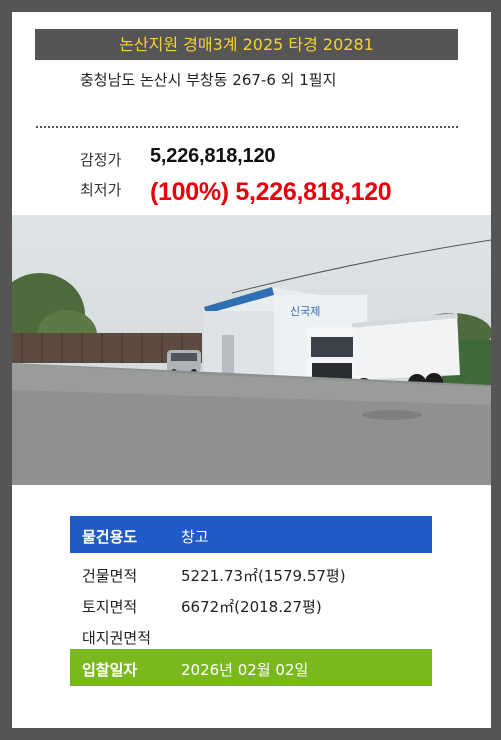  Describe the element at coordinates (101, 190) in the screenshot. I see `minimum-price-label: 최저가` at that location.